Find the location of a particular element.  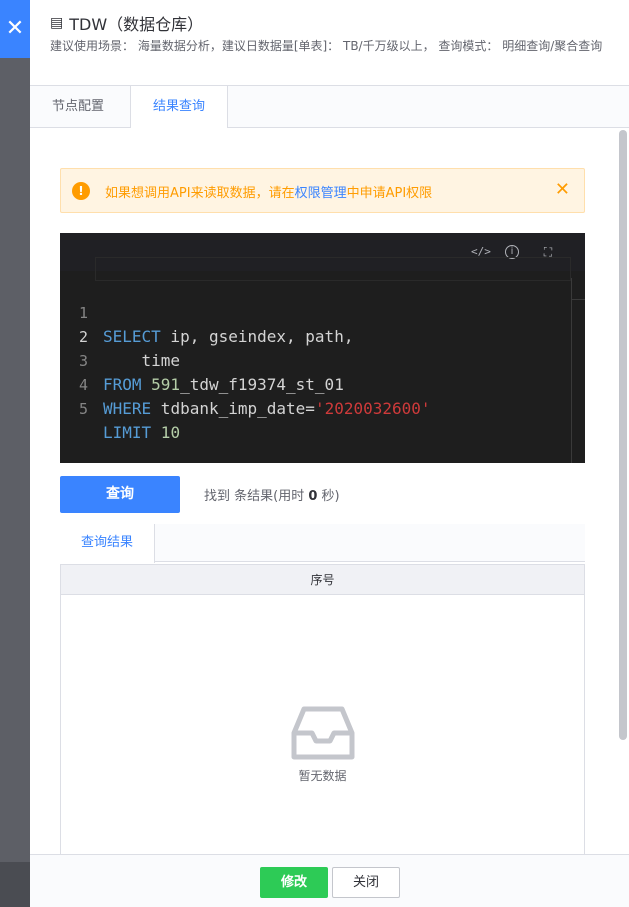

background-mask-lower is located at coordinates (15, 884).